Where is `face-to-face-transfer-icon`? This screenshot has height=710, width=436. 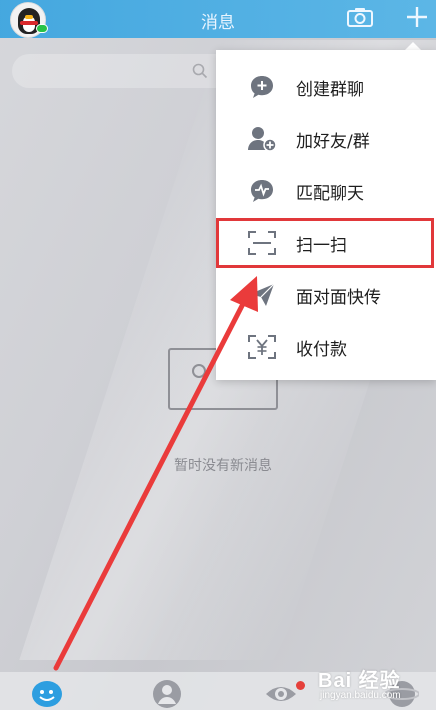 face-to-face-transfer-icon is located at coordinates (262, 295).